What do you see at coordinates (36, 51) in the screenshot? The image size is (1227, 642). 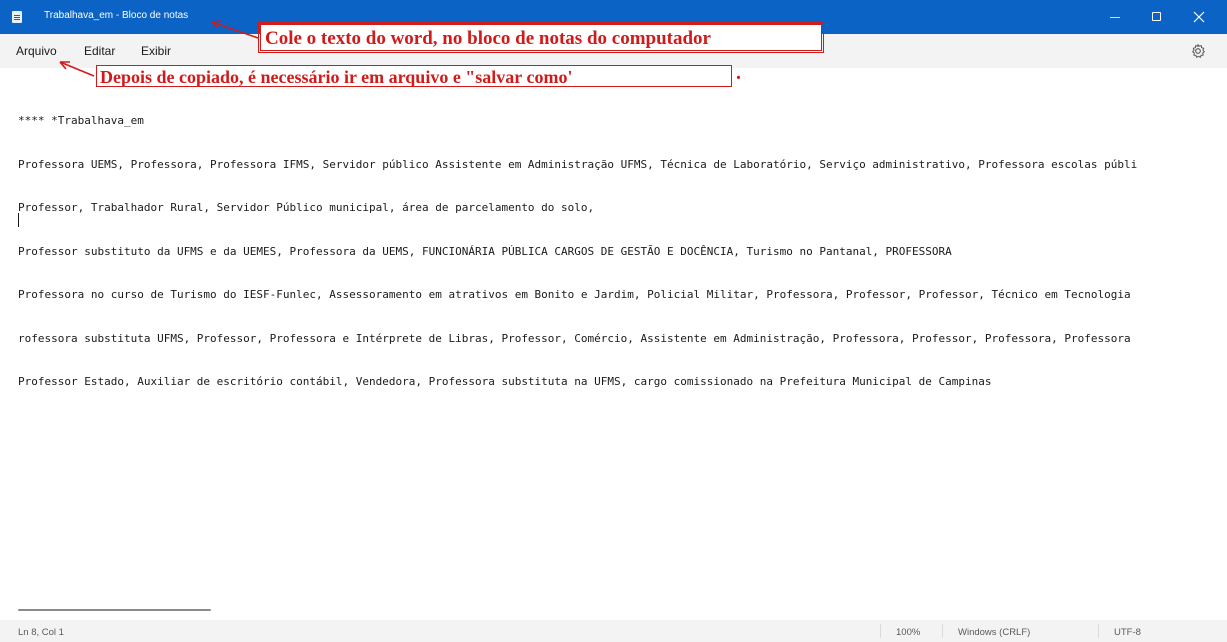 I see `menu-arquivo: Arquivo` at bounding box center [36, 51].